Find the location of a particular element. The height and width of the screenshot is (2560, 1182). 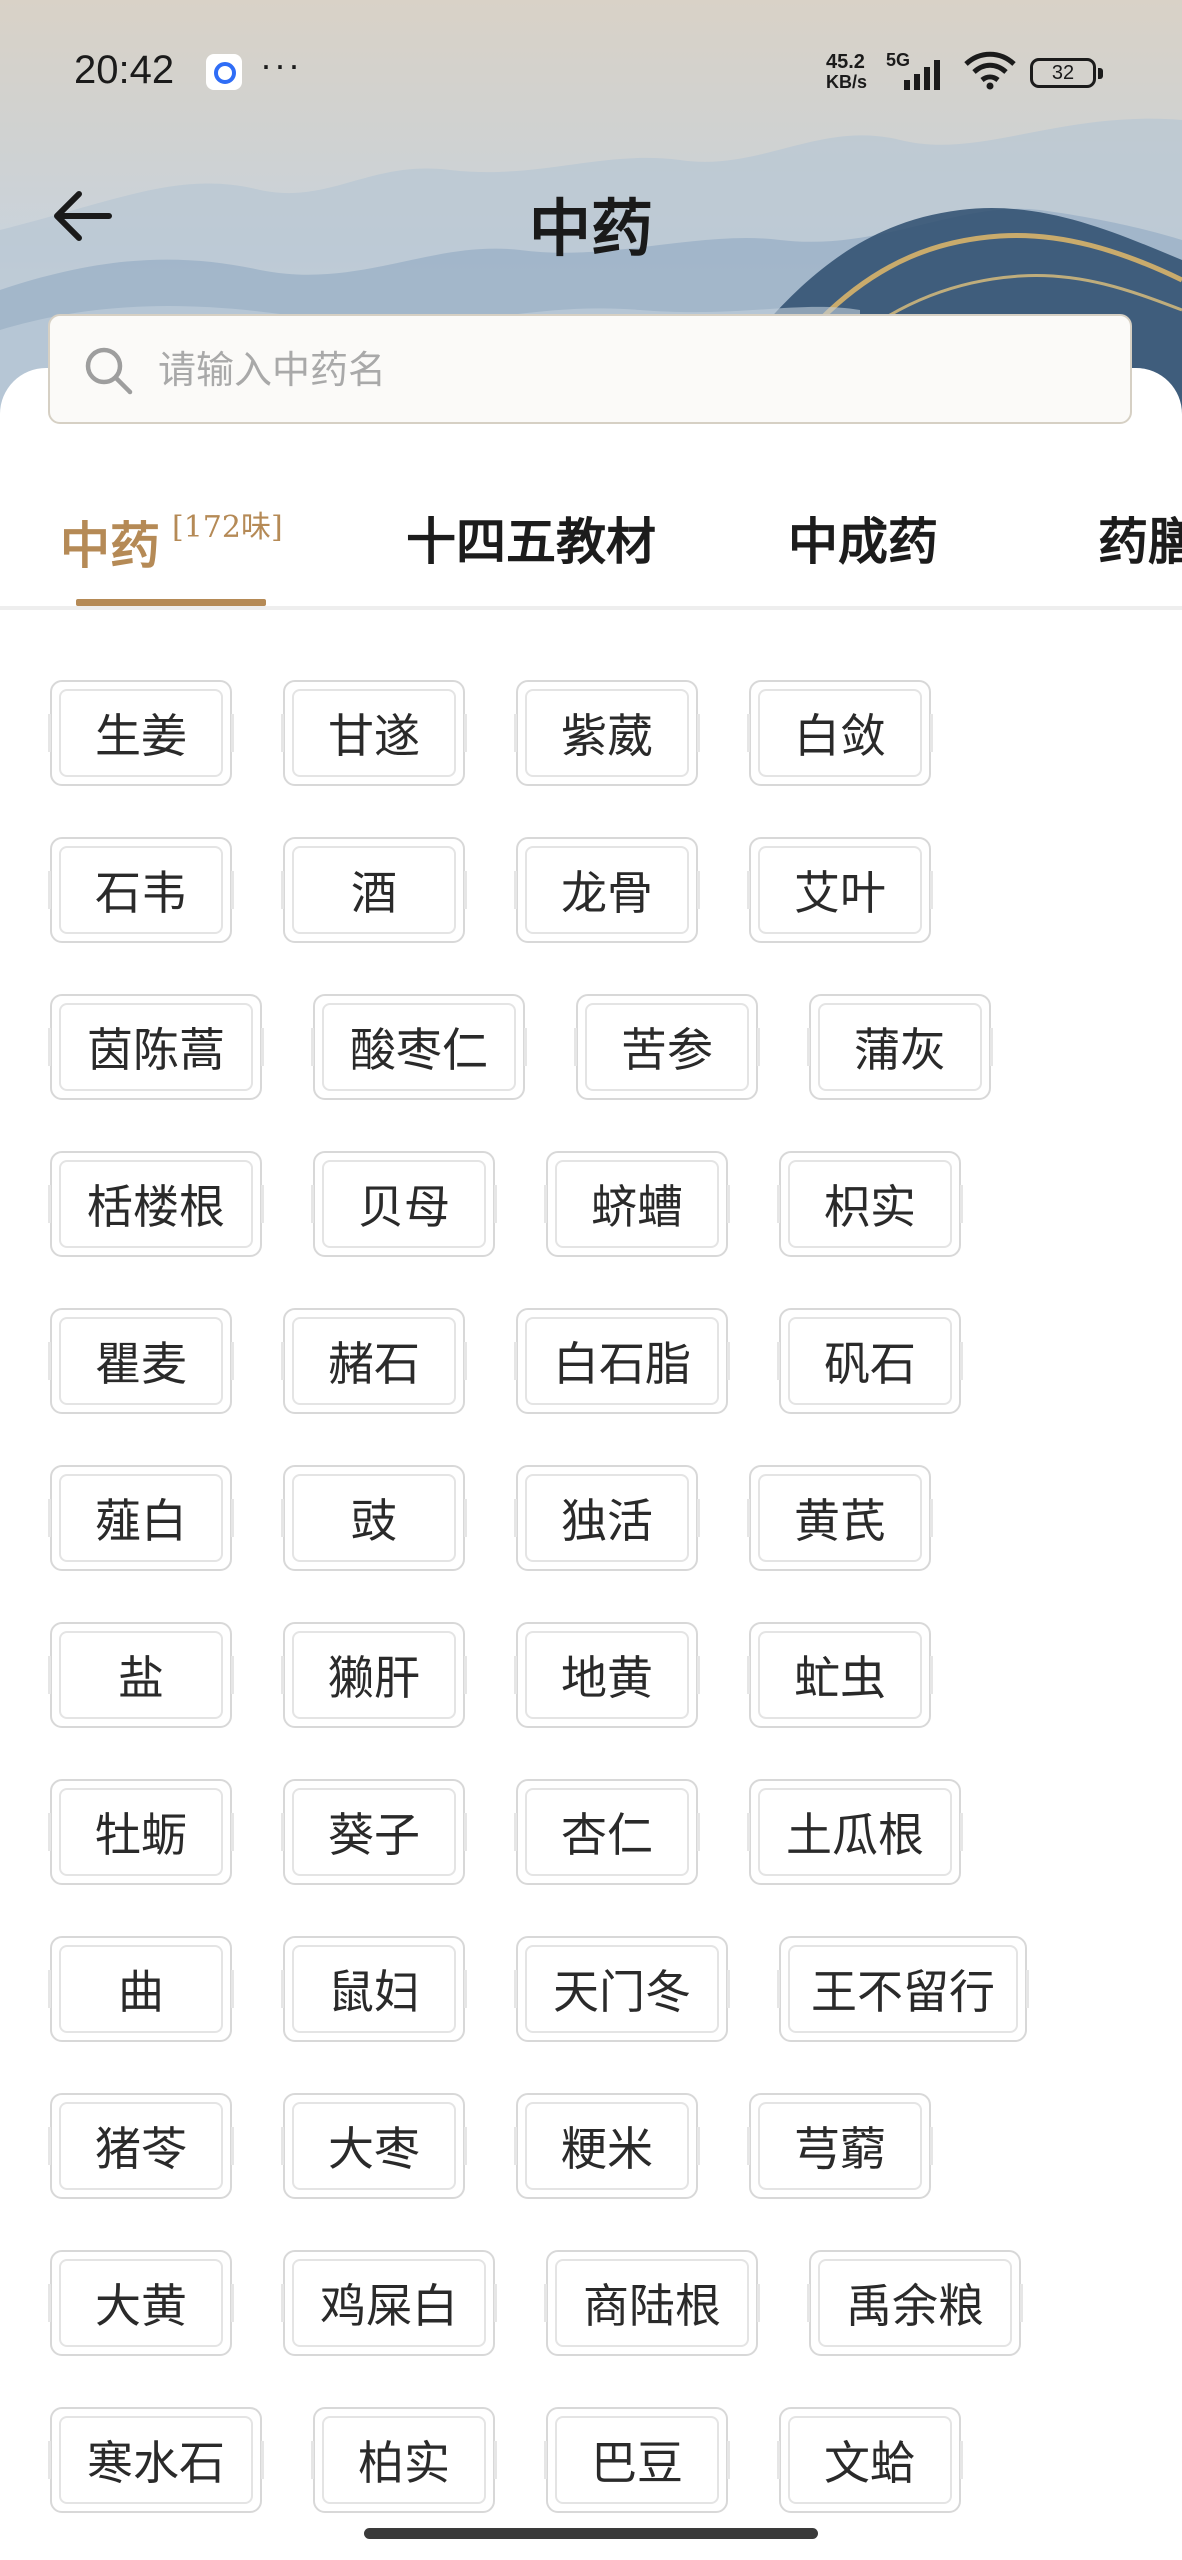

herb-chip: 紫葳 is located at coordinates (607, 733).